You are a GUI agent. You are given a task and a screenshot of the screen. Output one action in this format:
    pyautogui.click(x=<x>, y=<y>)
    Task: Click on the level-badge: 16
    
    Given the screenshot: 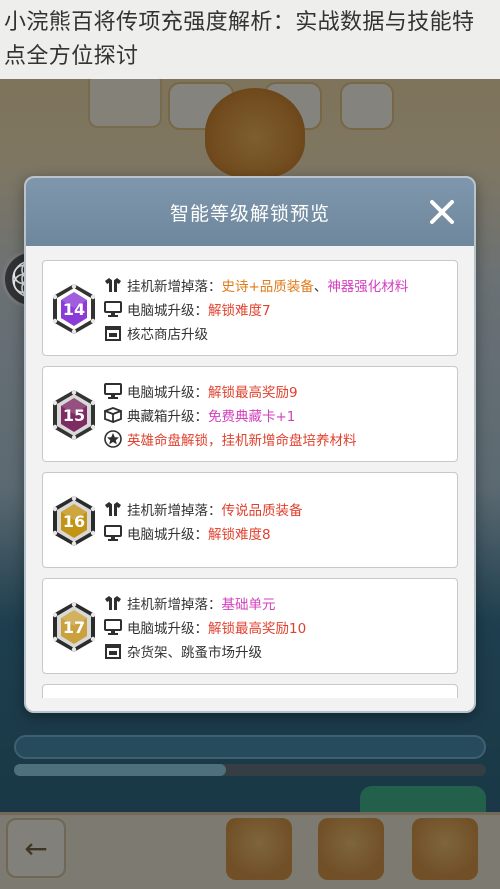 What is the action you would take?
    pyautogui.click(x=74, y=521)
    